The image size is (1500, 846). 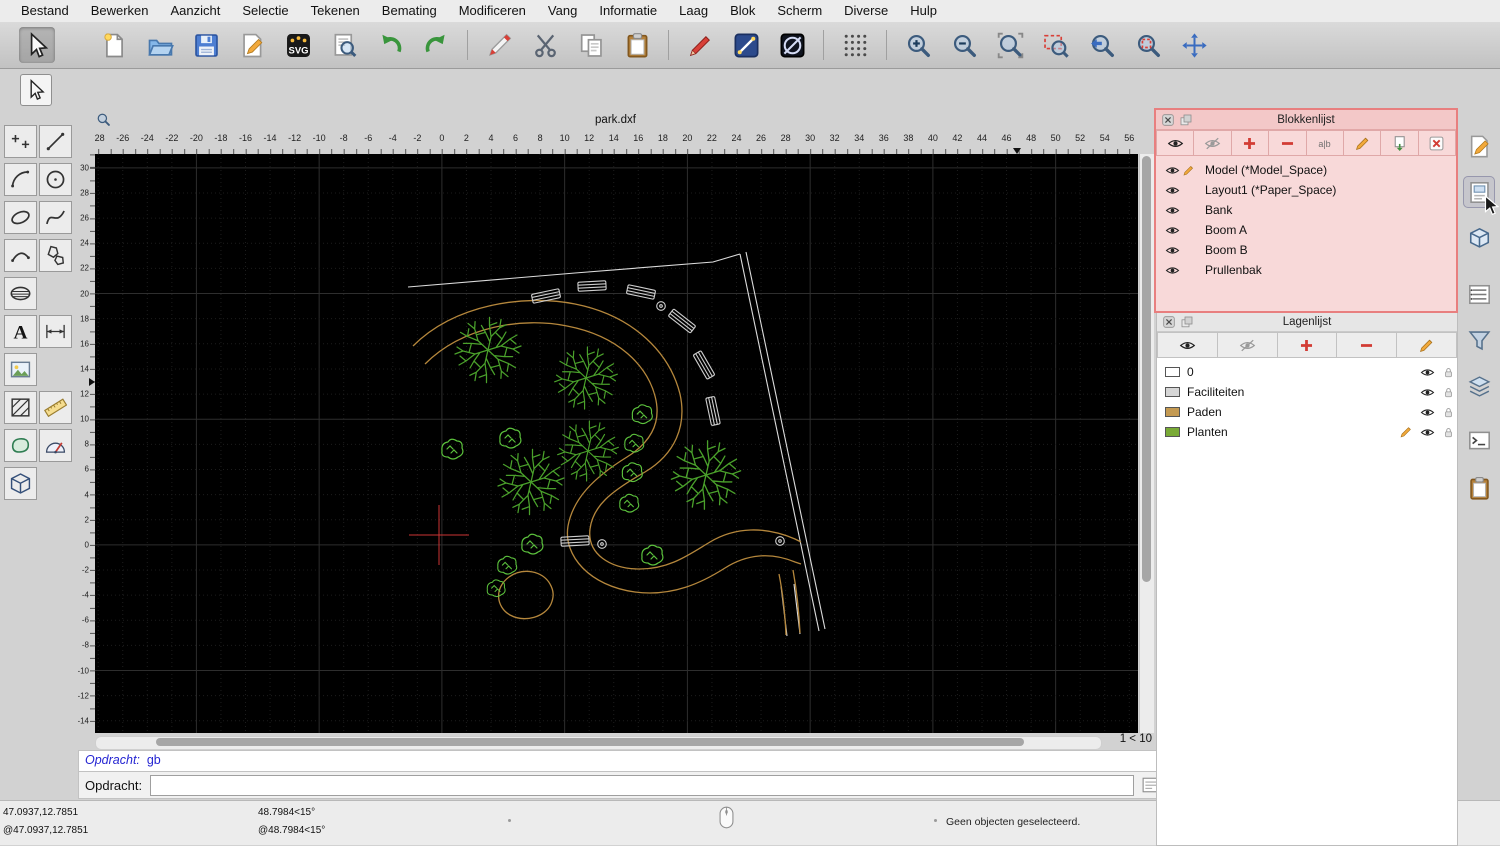 I want to click on freehand-tool-button, so click(x=20, y=255).